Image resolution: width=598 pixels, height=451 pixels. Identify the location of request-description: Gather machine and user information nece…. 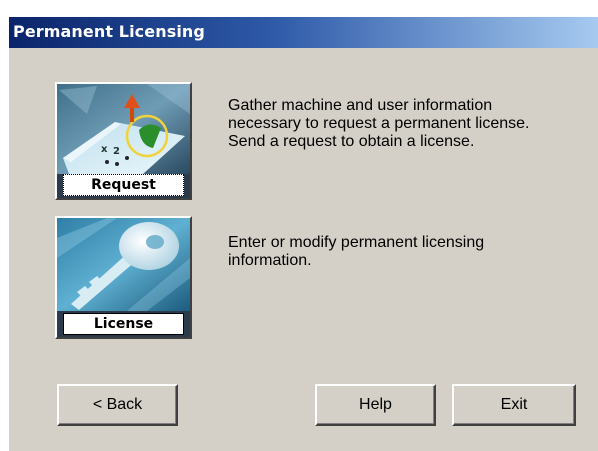
(379, 123).